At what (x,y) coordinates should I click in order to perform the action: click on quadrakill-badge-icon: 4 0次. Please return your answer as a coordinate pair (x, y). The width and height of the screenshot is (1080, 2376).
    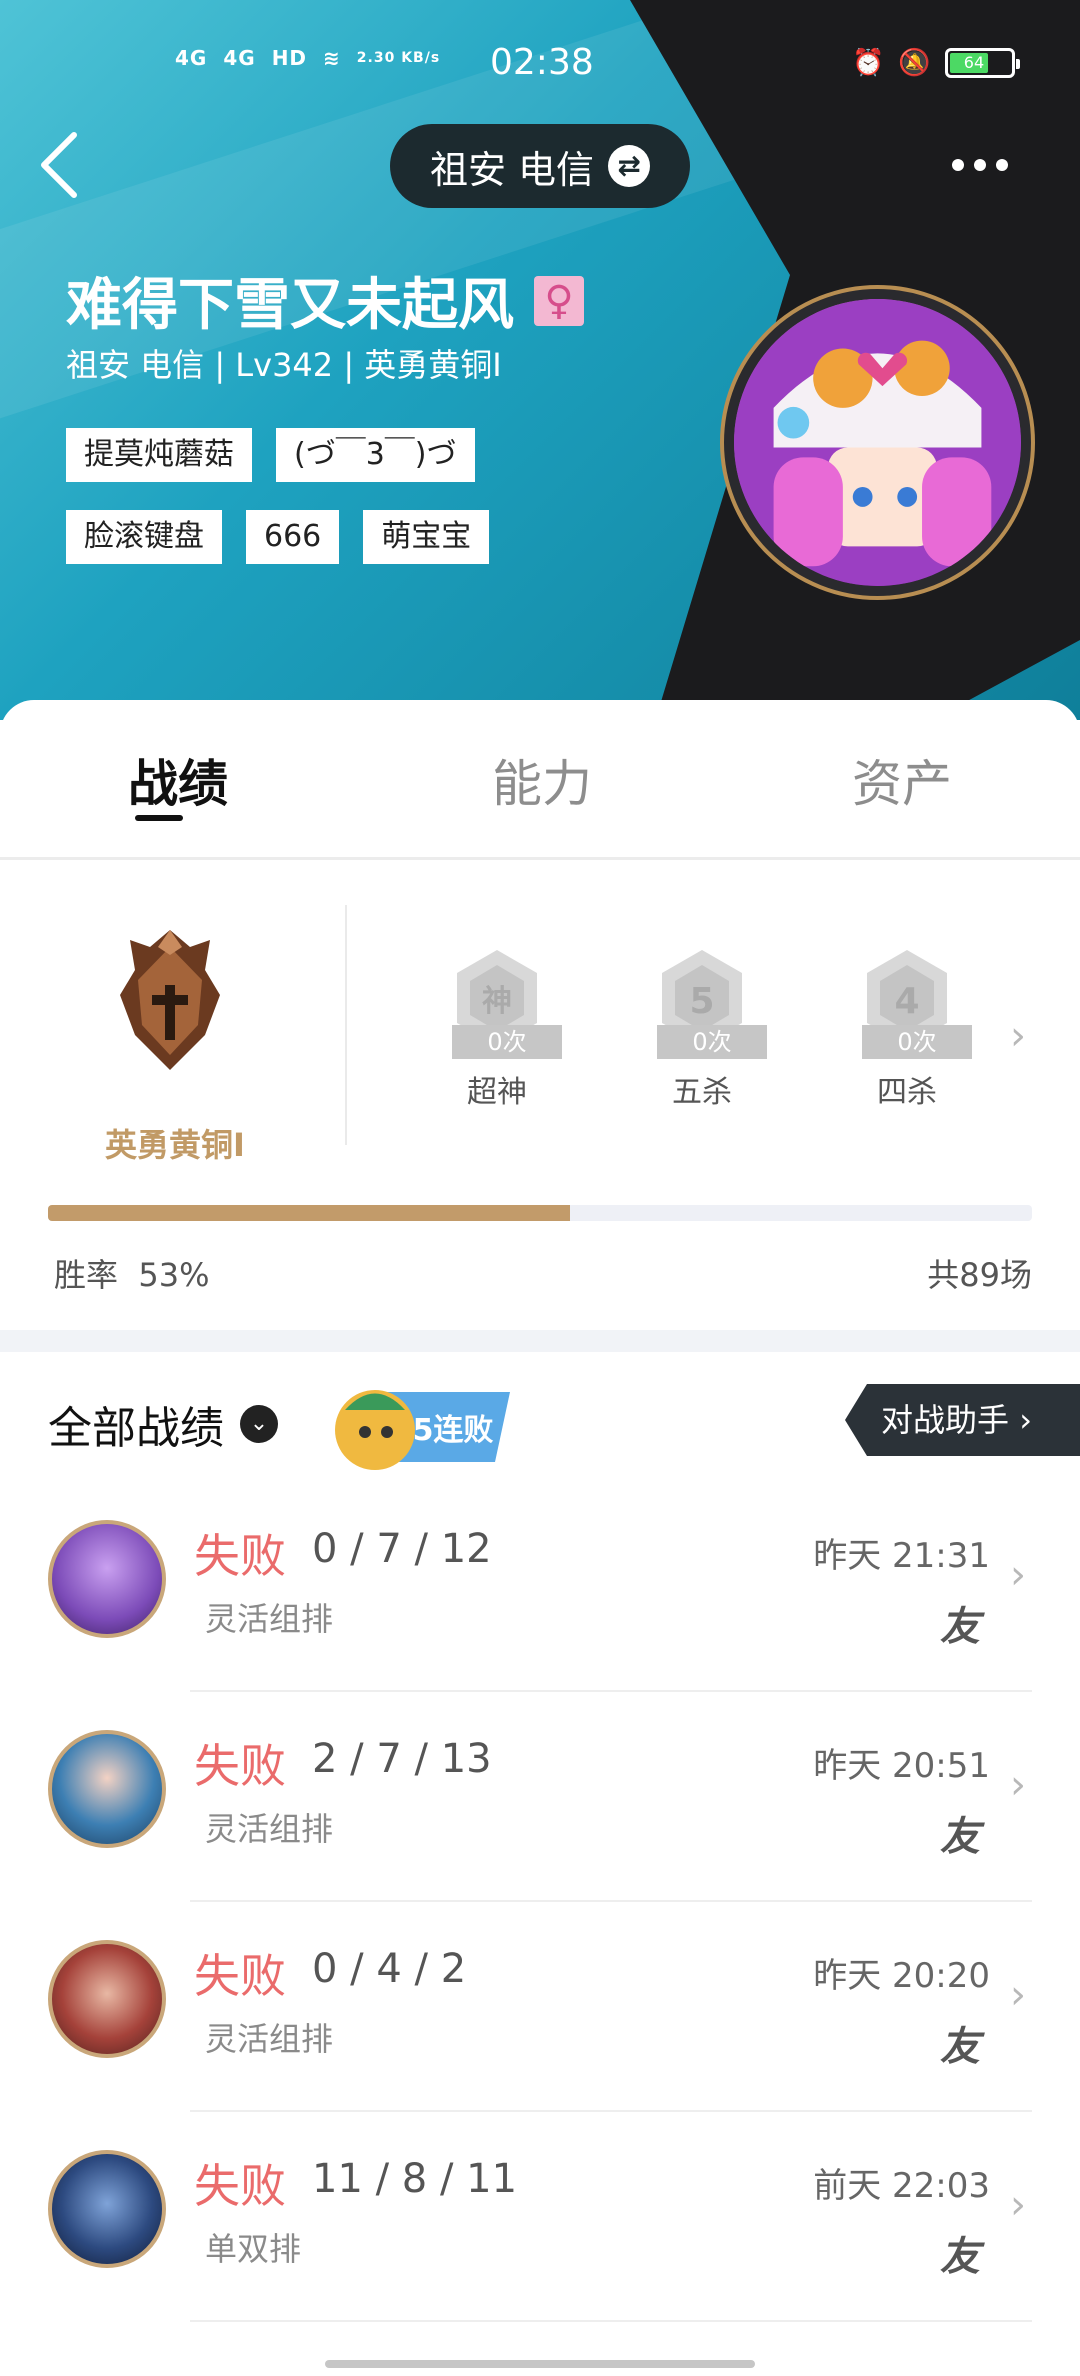
    Looking at the image, I should click on (912, 1002).